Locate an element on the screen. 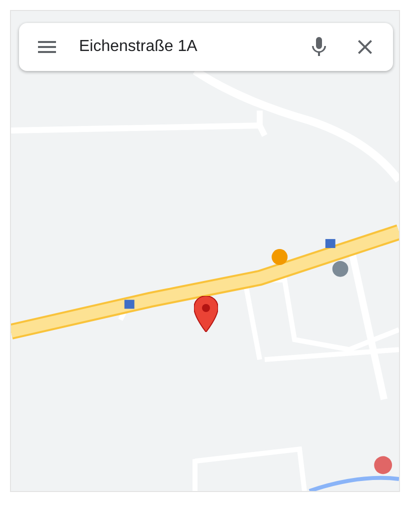  map-pin-icon is located at coordinates (206, 314).